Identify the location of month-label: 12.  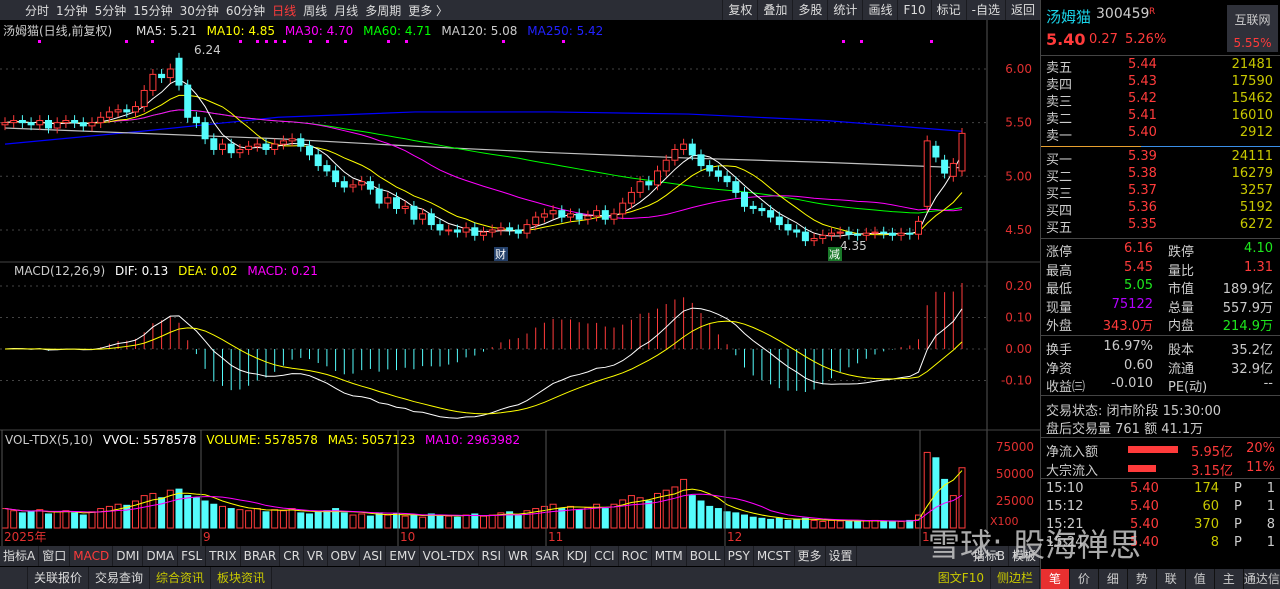
(734, 537).